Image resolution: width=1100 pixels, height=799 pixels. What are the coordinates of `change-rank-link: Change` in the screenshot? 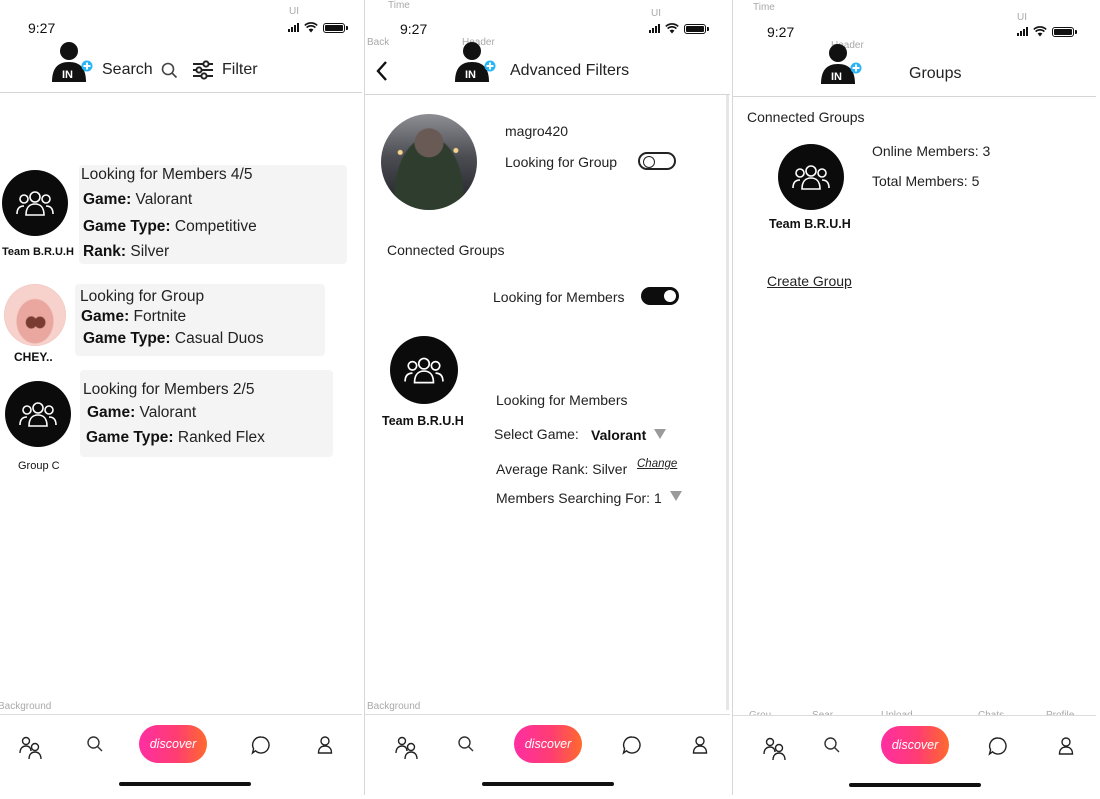 It's located at (657, 464).